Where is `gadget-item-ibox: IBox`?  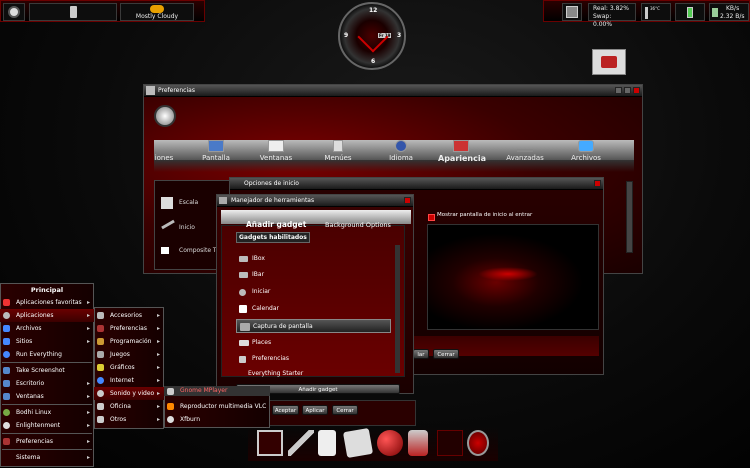
gadget-item-ibox: IBox is located at coordinates (313, 259).